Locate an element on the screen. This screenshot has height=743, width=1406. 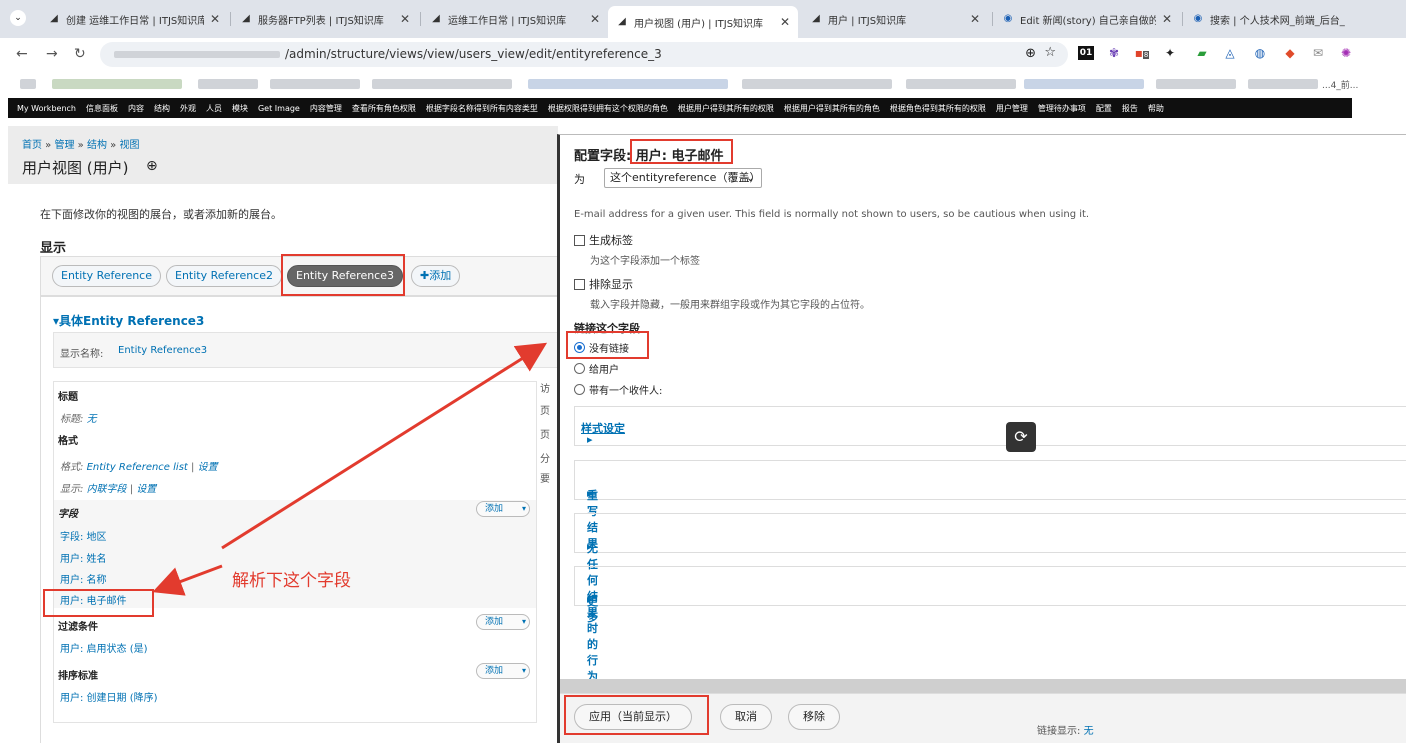
for-display-select: 这个entityreference（覆盖） ⌄ is located at coordinates (683, 178).